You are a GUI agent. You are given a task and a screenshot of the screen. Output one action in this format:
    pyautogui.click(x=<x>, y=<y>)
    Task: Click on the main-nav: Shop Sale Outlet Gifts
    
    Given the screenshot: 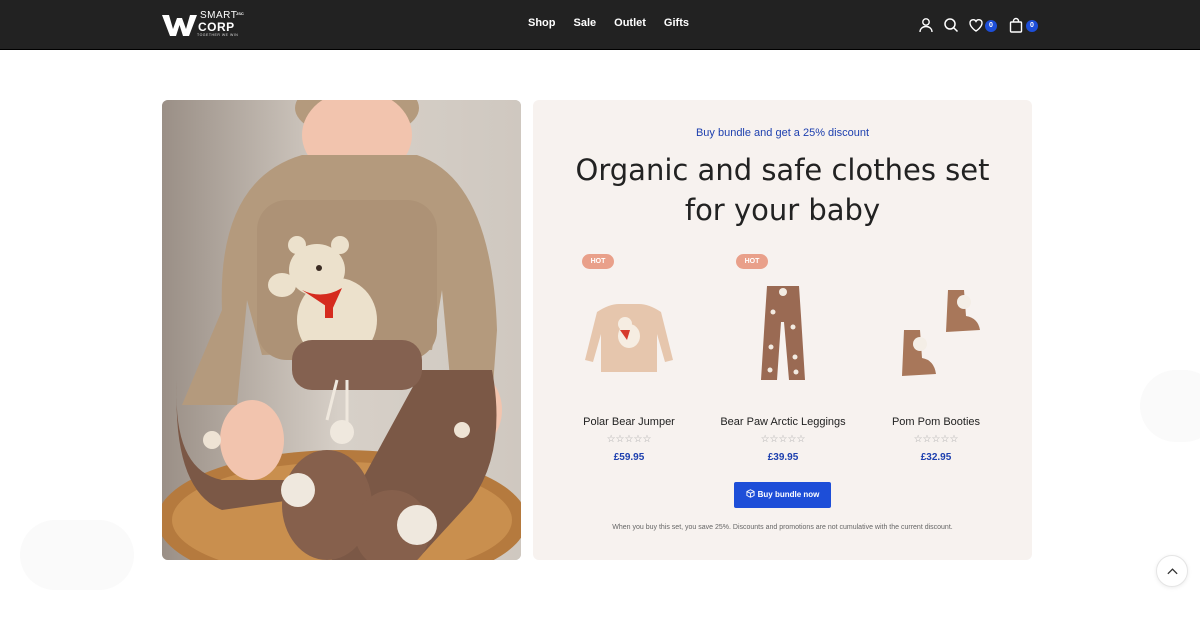 What is the action you would take?
    pyautogui.click(x=617, y=23)
    